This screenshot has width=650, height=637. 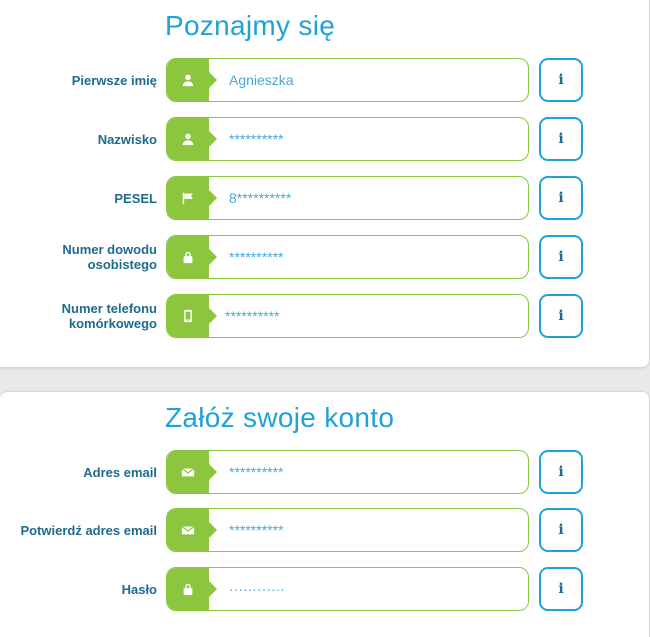 I want to click on confirm-email-row: Potwierdź adres email ********** i, so click(x=325, y=530).